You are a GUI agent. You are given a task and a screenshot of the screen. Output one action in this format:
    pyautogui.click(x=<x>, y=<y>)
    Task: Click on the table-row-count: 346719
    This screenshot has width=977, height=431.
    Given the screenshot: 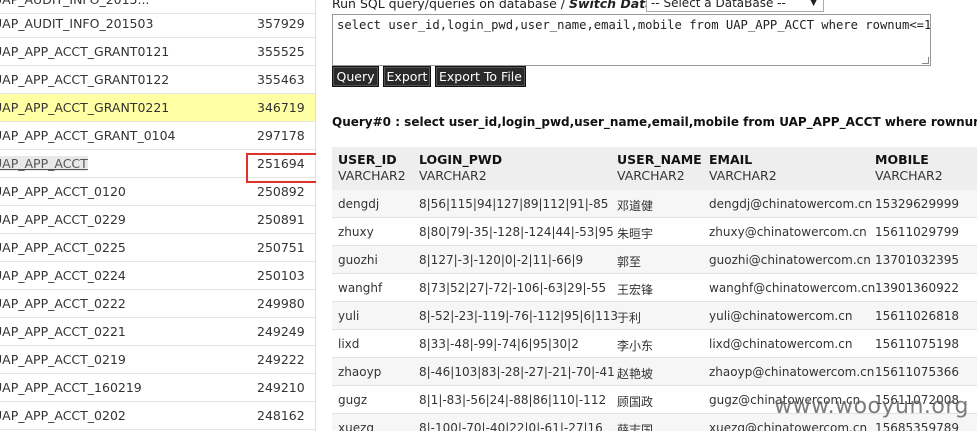 What is the action you would take?
    pyautogui.click(x=281, y=107)
    